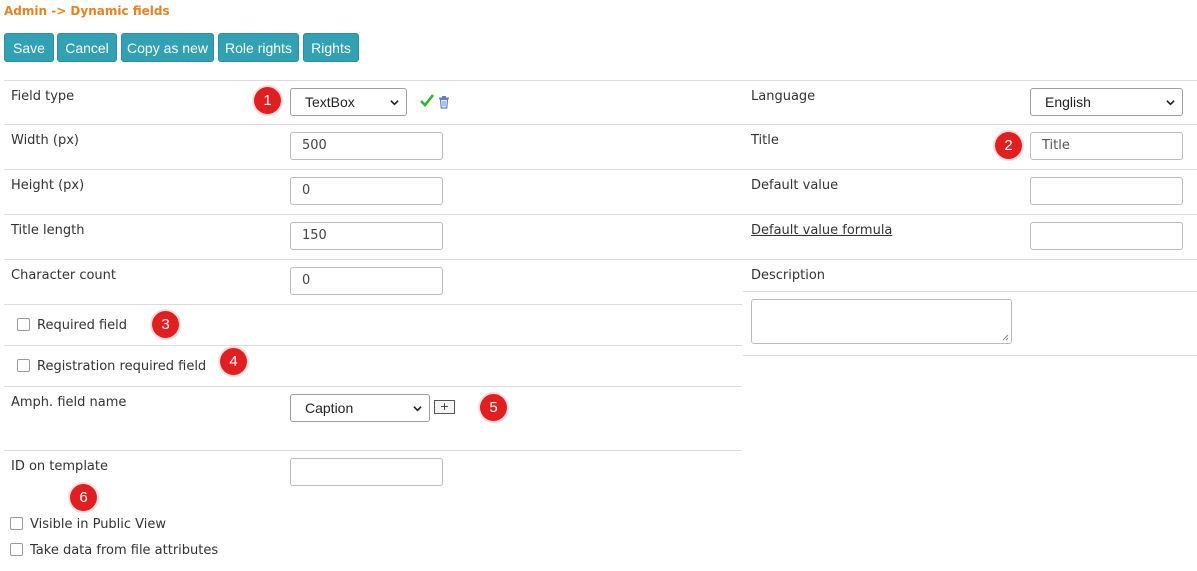 The image size is (1197, 571). What do you see at coordinates (783, 96) in the screenshot?
I see `language-label: Language` at bounding box center [783, 96].